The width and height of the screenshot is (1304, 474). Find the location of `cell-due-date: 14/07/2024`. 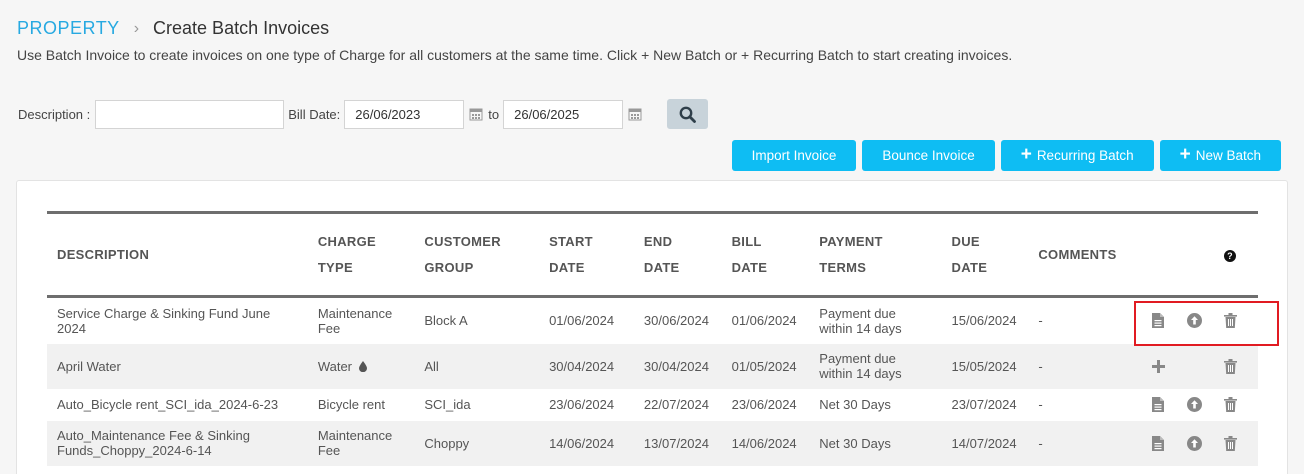

cell-due-date: 14/07/2024 is located at coordinates (985, 443).